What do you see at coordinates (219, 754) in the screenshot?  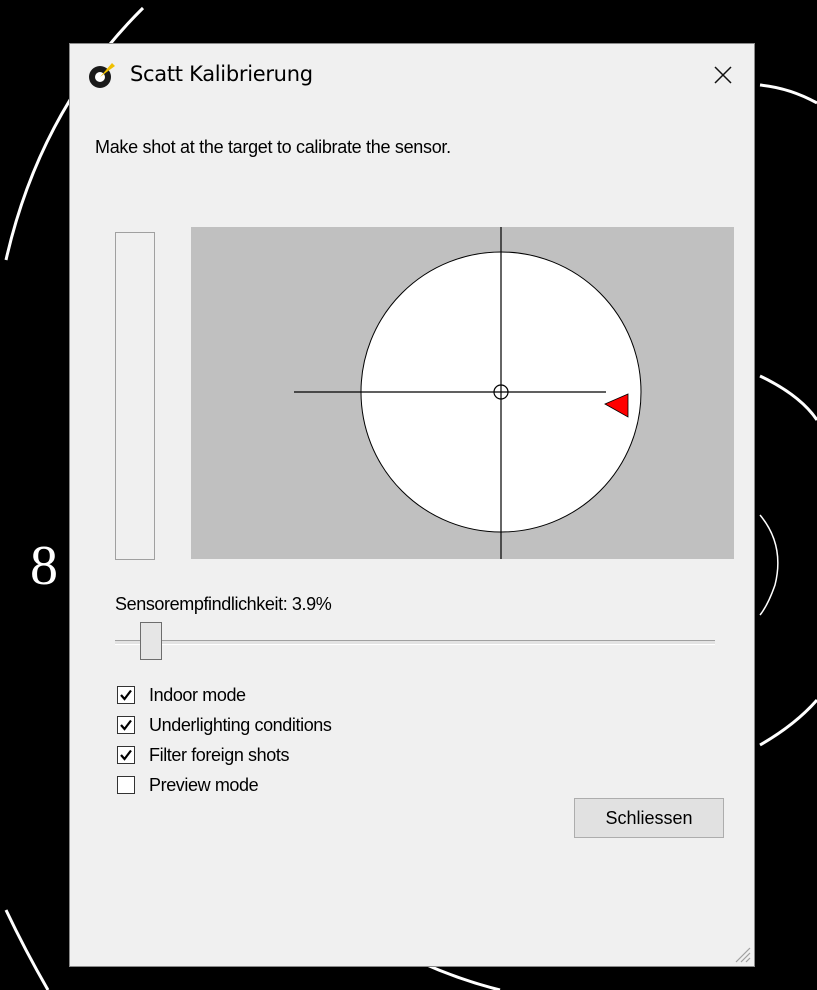 I see `filter-foreign-shots-label: Filter foreign shots` at bounding box center [219, 754].